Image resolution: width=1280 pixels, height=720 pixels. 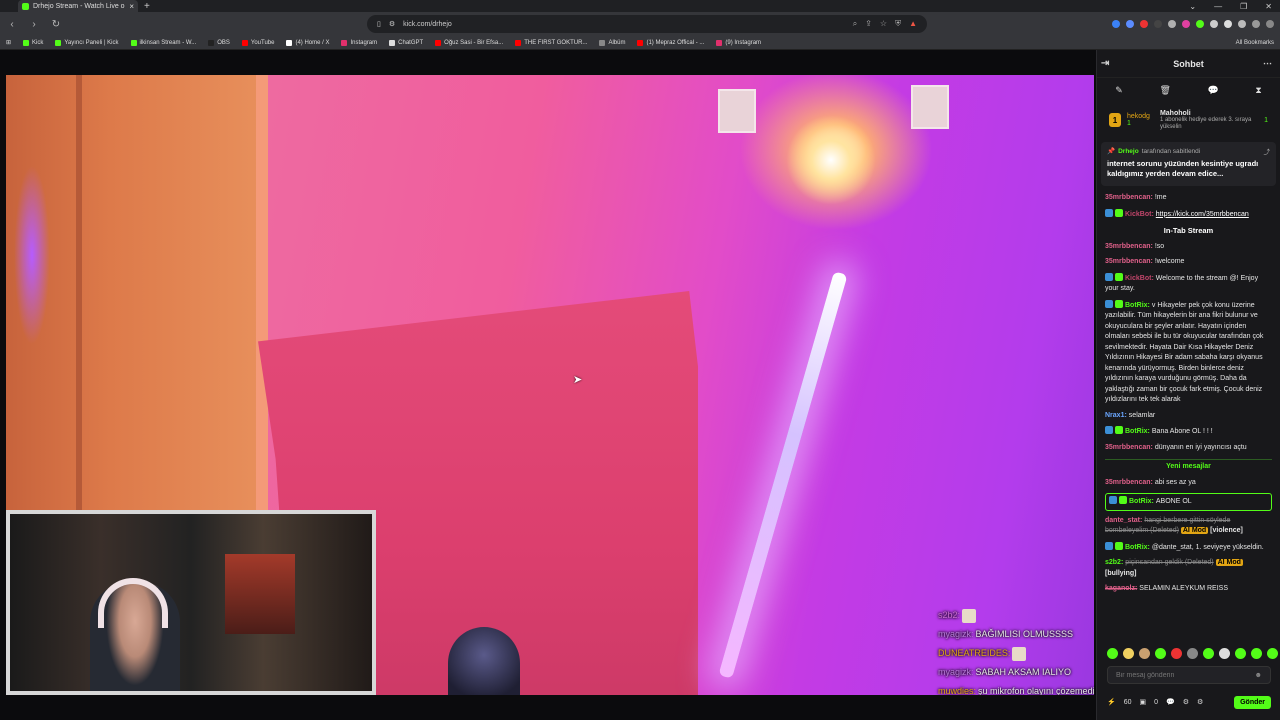 What do you see at coordinates (1188, 247) in the screenshot?
I see `chat-message: 35mrbbencan: !so` at bounding box center [1188, 247].